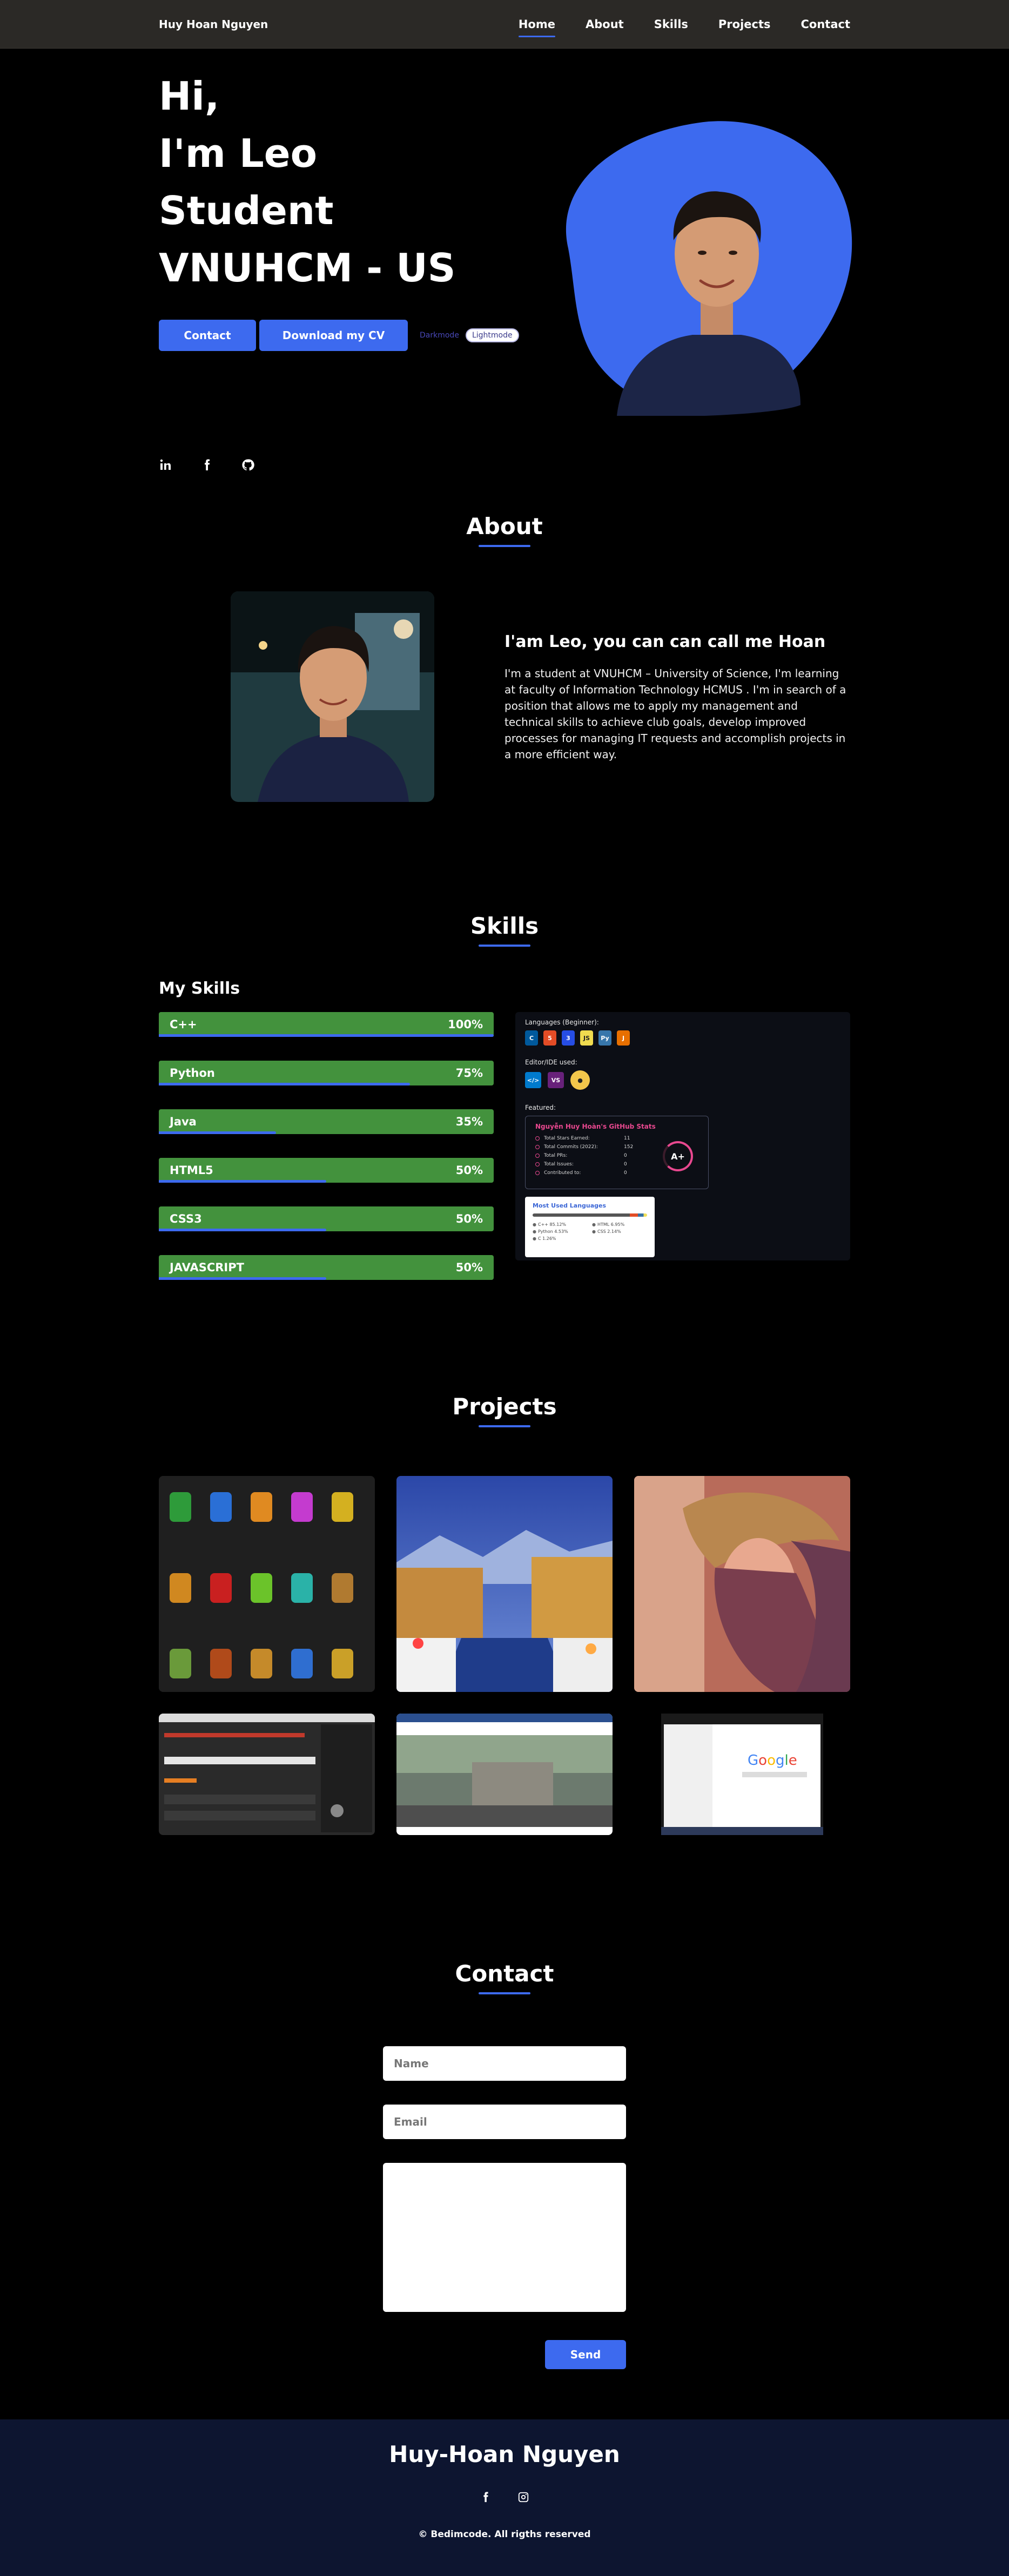 This screenshot has height=2576, width=1009. Describe the element at coordinates (326, 1024) in the screenshot. I see `skill-bar-cpp: C++ 100%` at that location.